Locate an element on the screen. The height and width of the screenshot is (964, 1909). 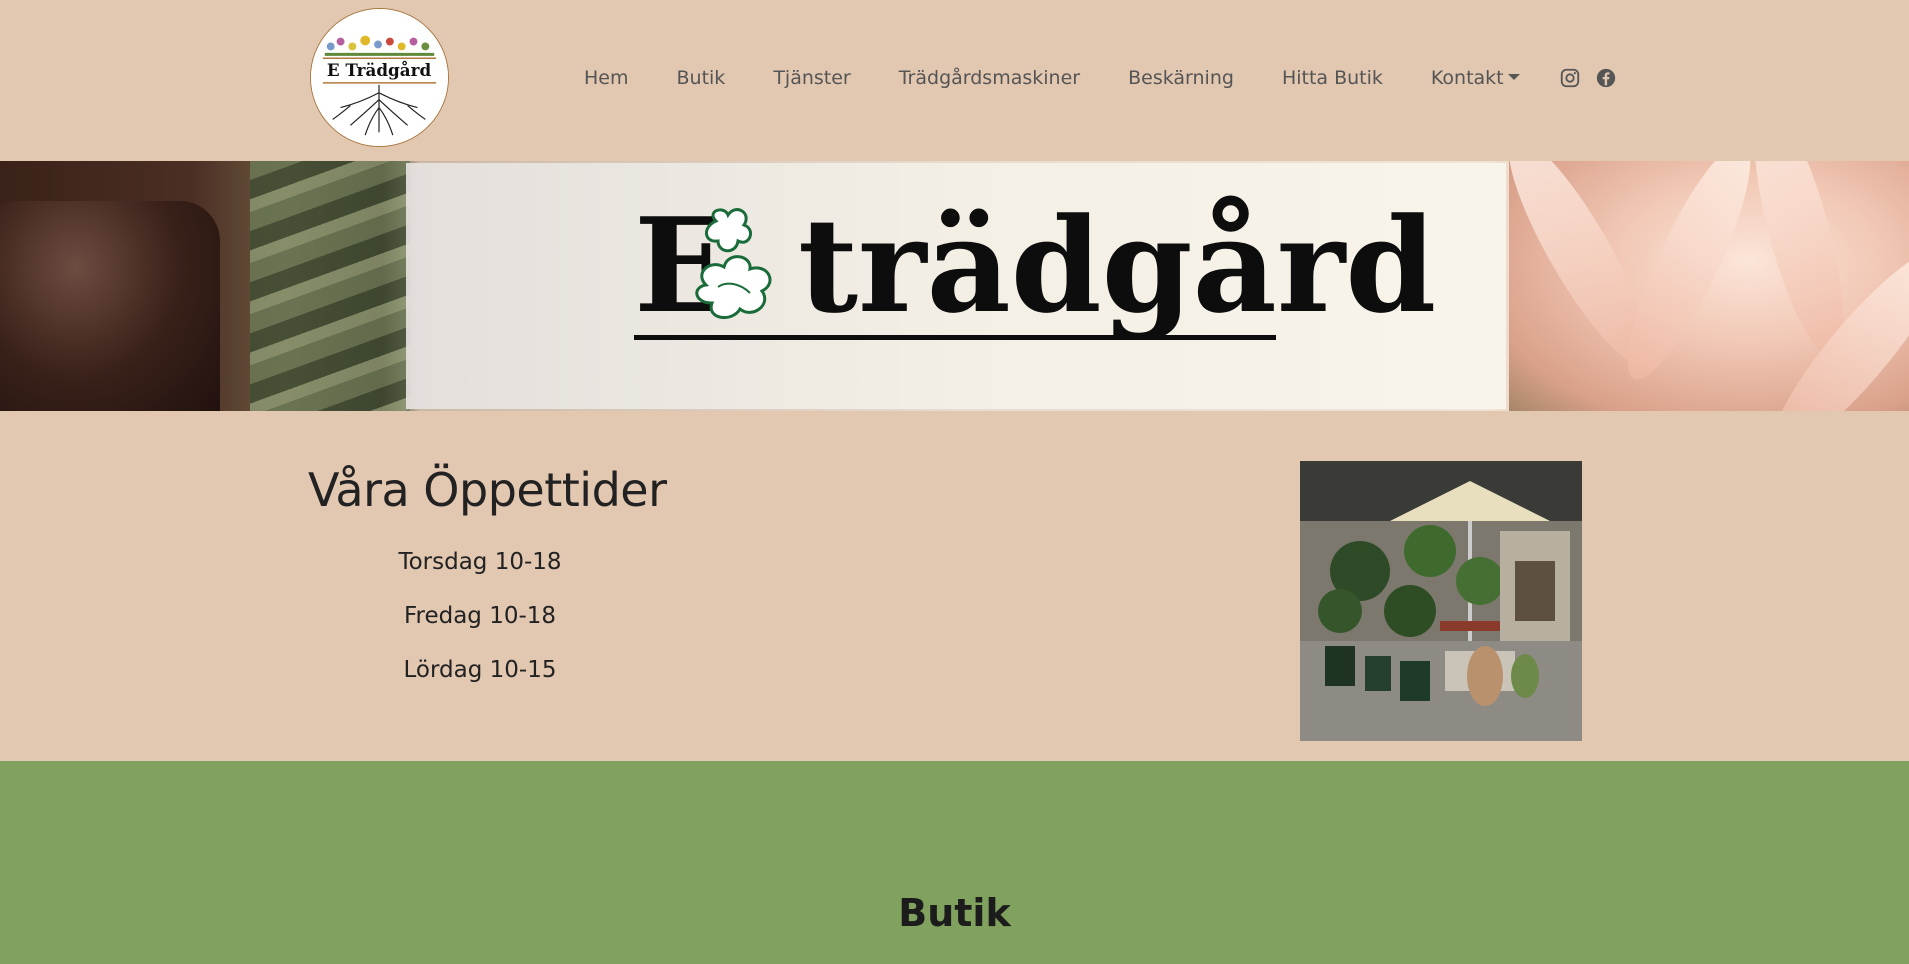
hours-line: Torsdag 10-18 is located at coordinates (480, 562).